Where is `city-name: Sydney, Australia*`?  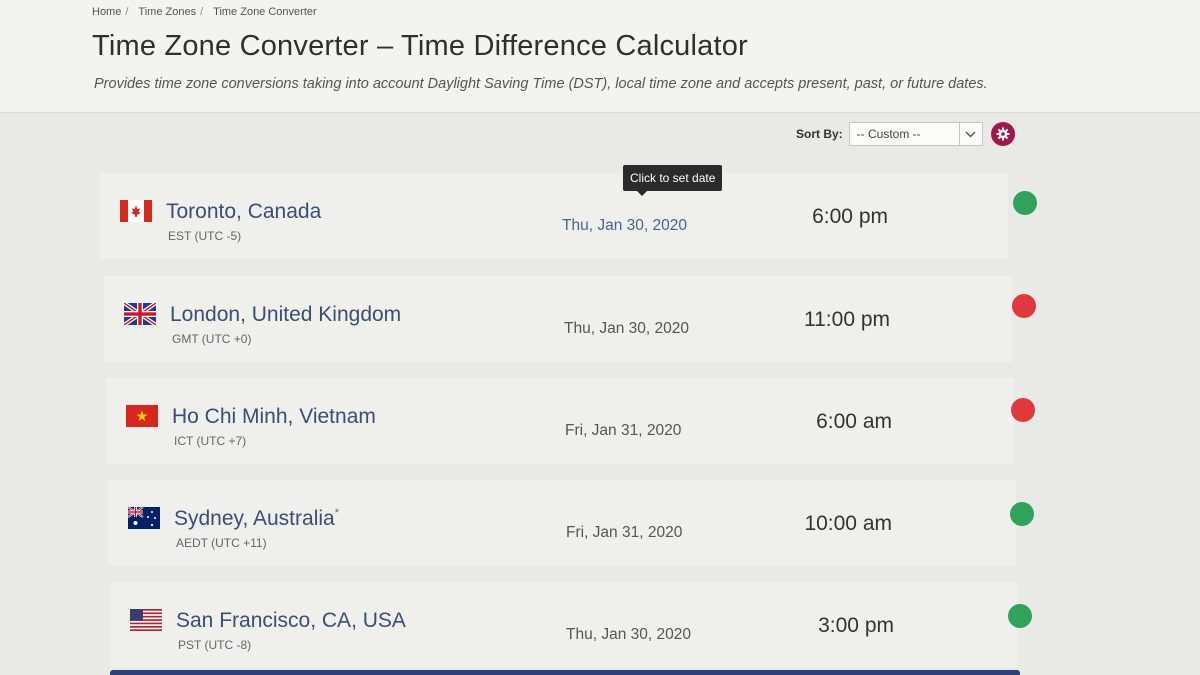 city-name: Sydney, Australia* is located at coordinates (256, 519).